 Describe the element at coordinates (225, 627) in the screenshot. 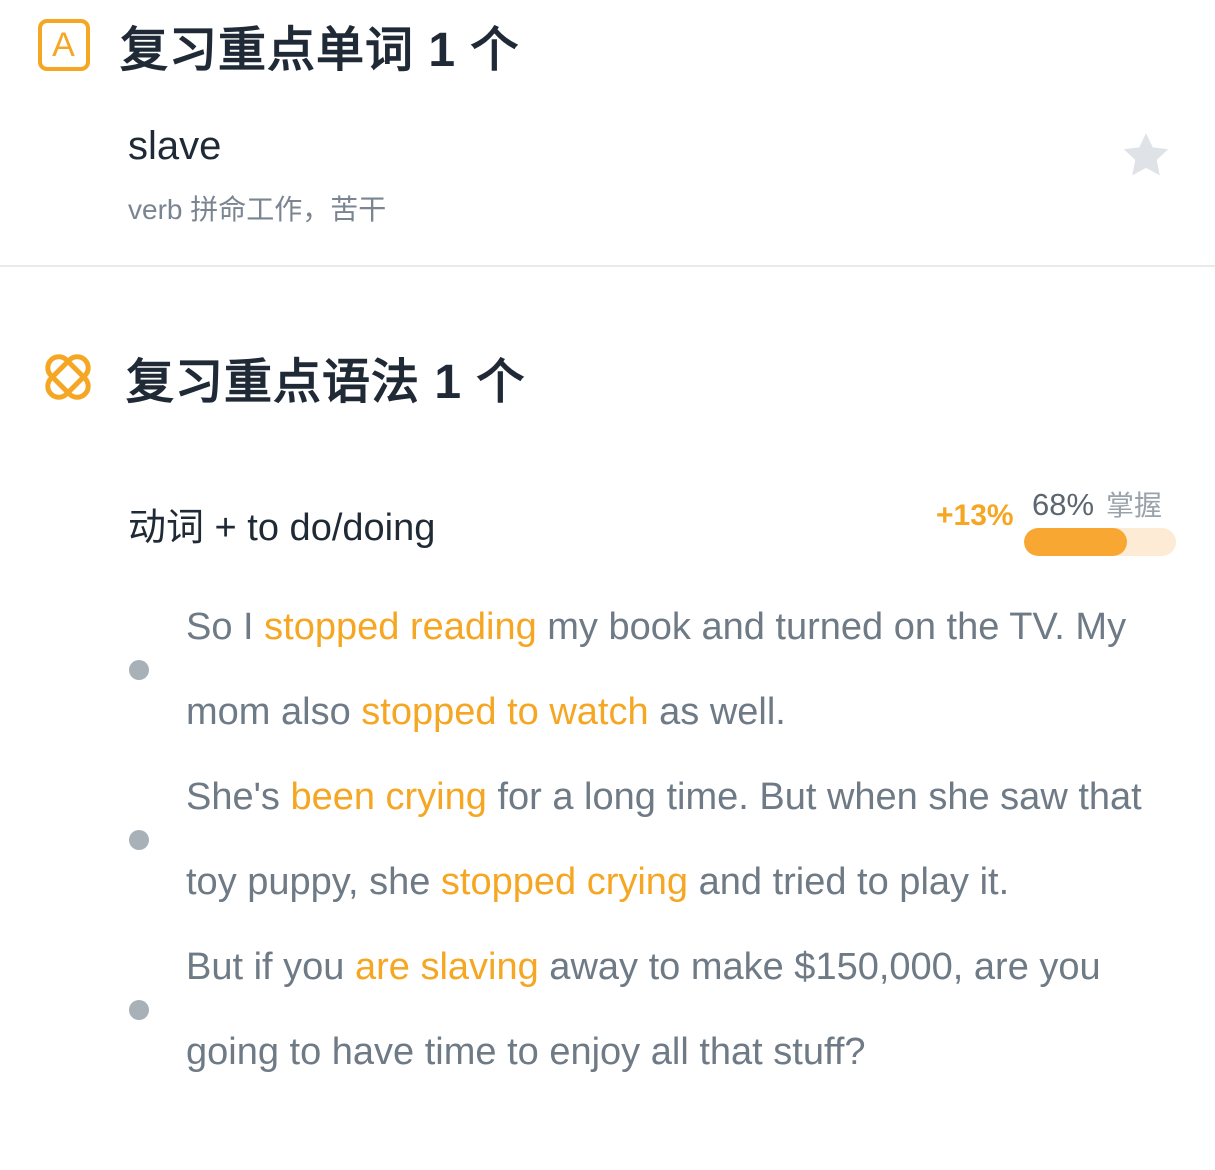

I see `sentence-text: So I` at that location.